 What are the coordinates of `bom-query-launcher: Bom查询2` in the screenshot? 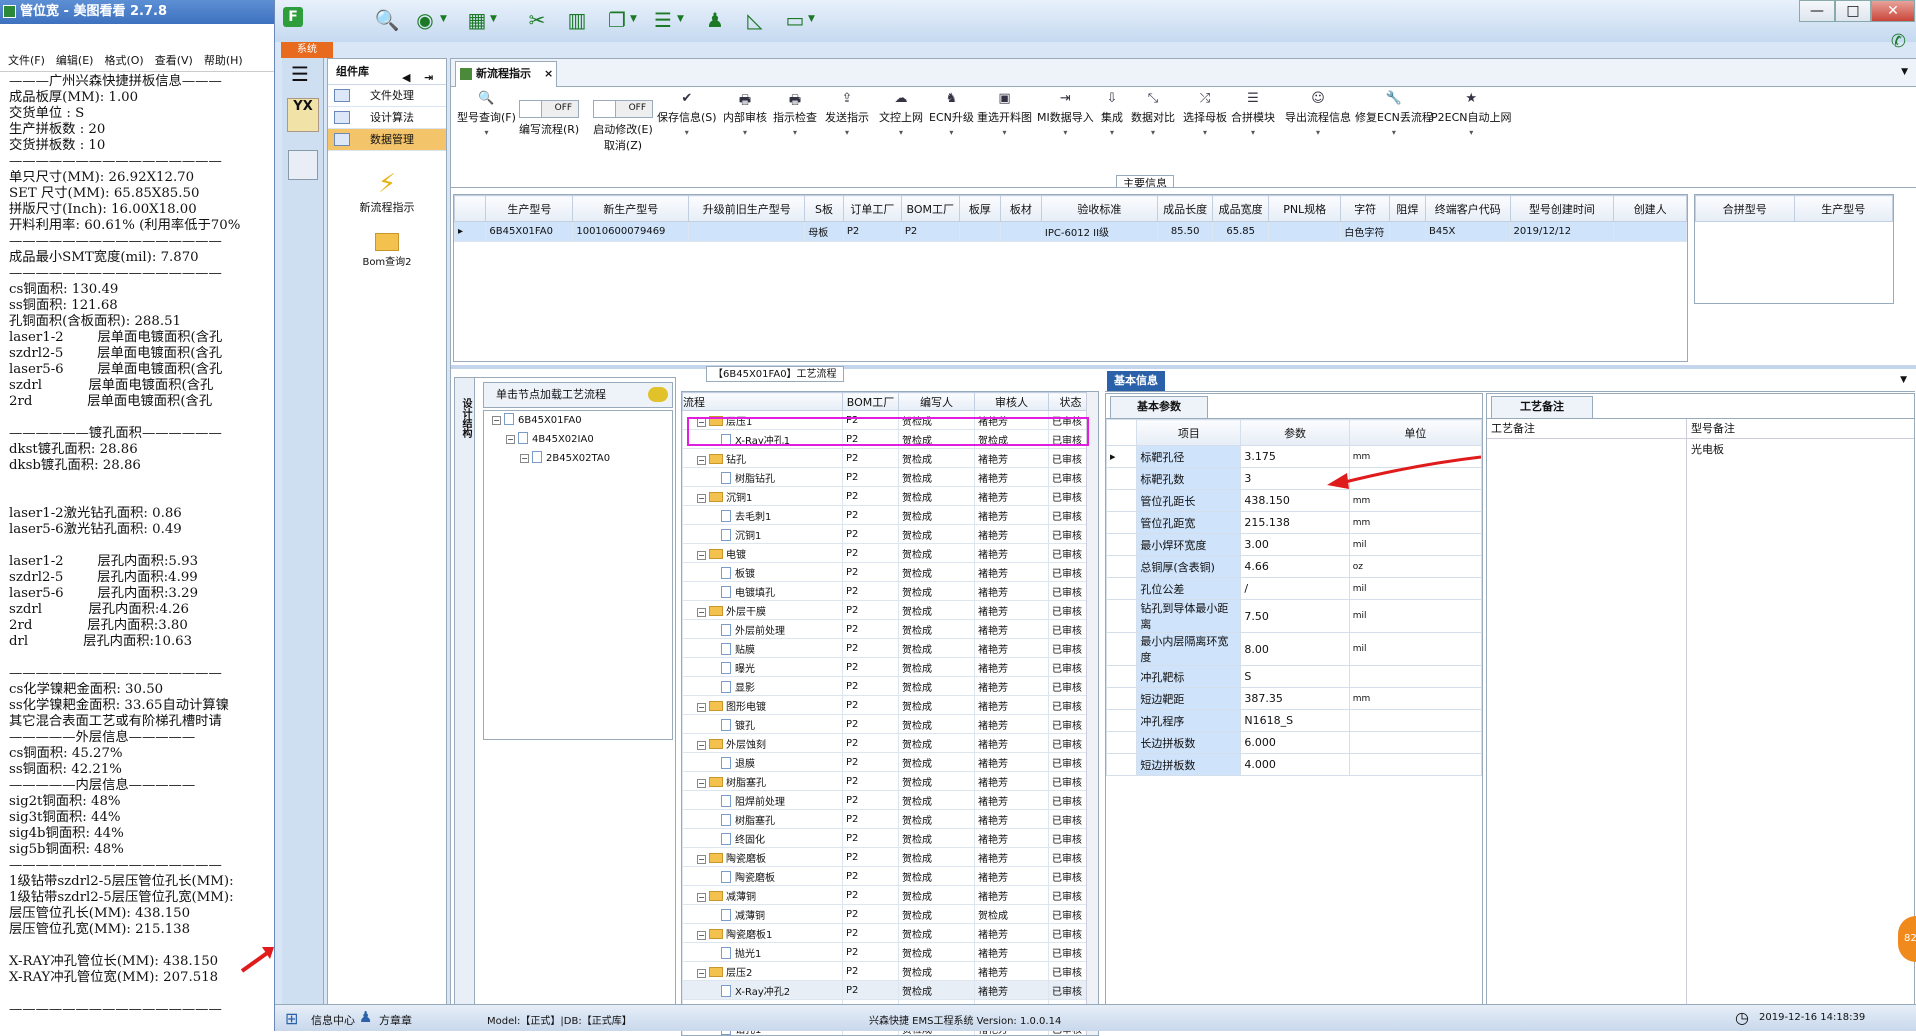 It's located at (387, 248).